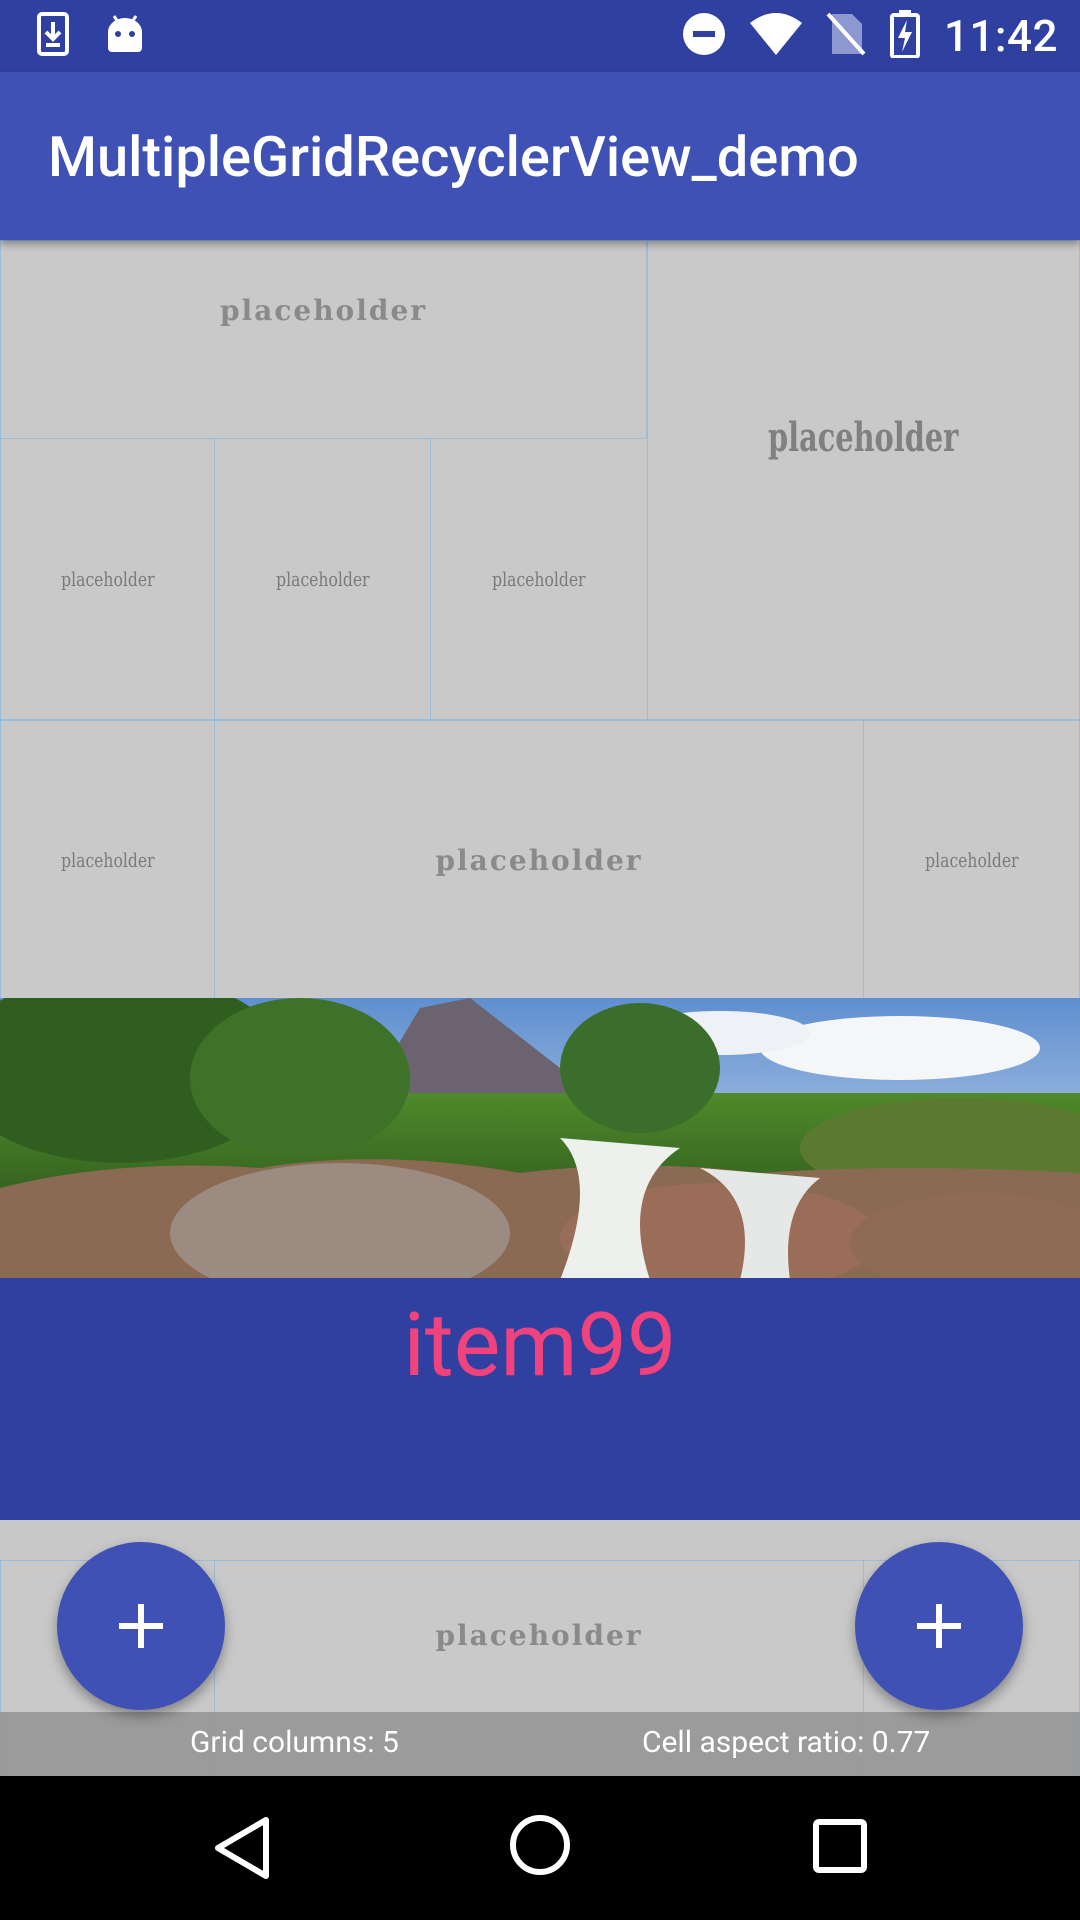  I want to click on landscape-image, so click(540, 1139).